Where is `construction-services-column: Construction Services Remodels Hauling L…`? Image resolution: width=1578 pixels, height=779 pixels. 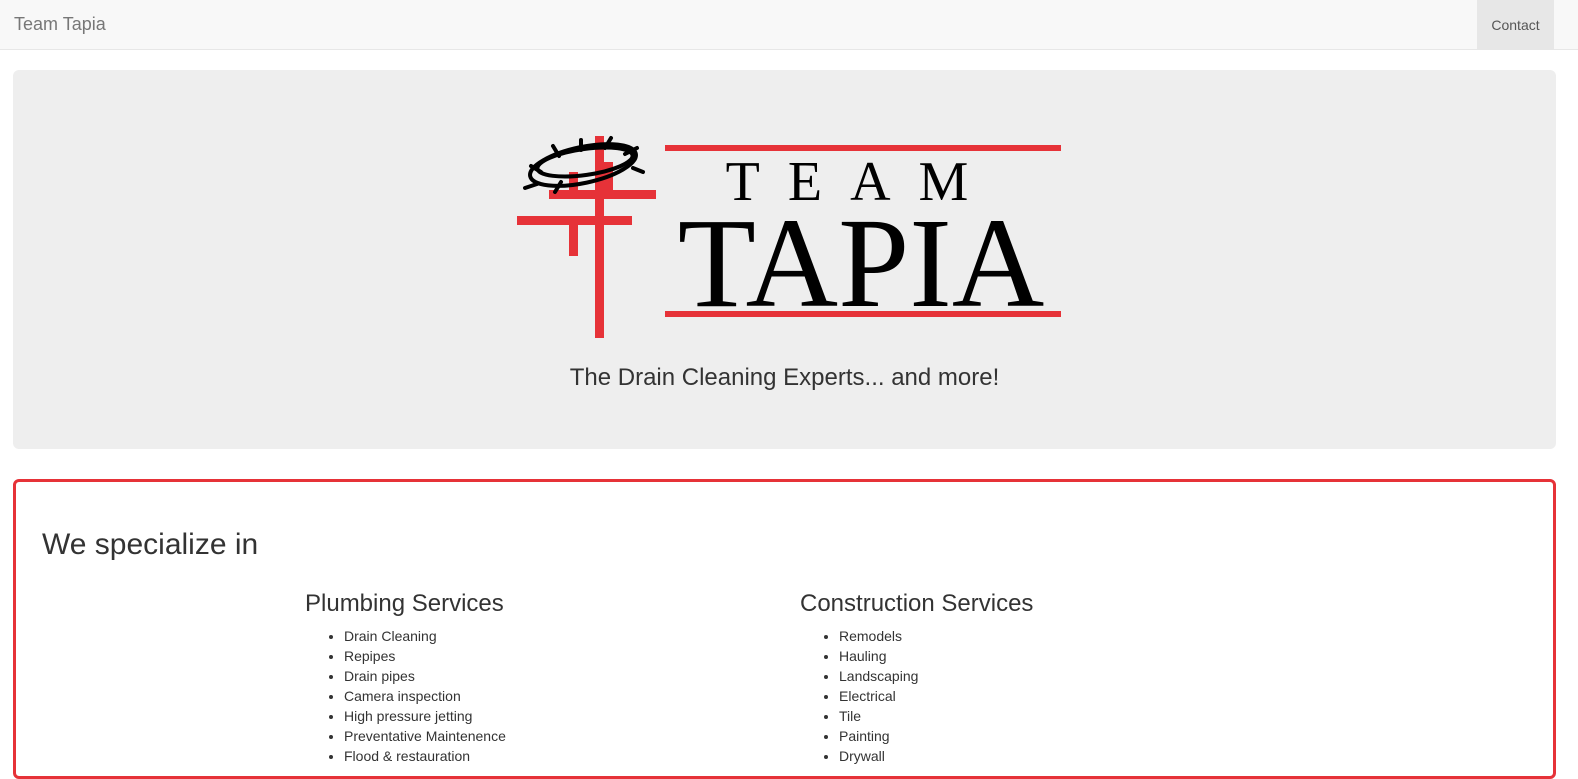 construction-services-column: Construction Services Remodels Hauling L… is located at coordinates (916, 678).